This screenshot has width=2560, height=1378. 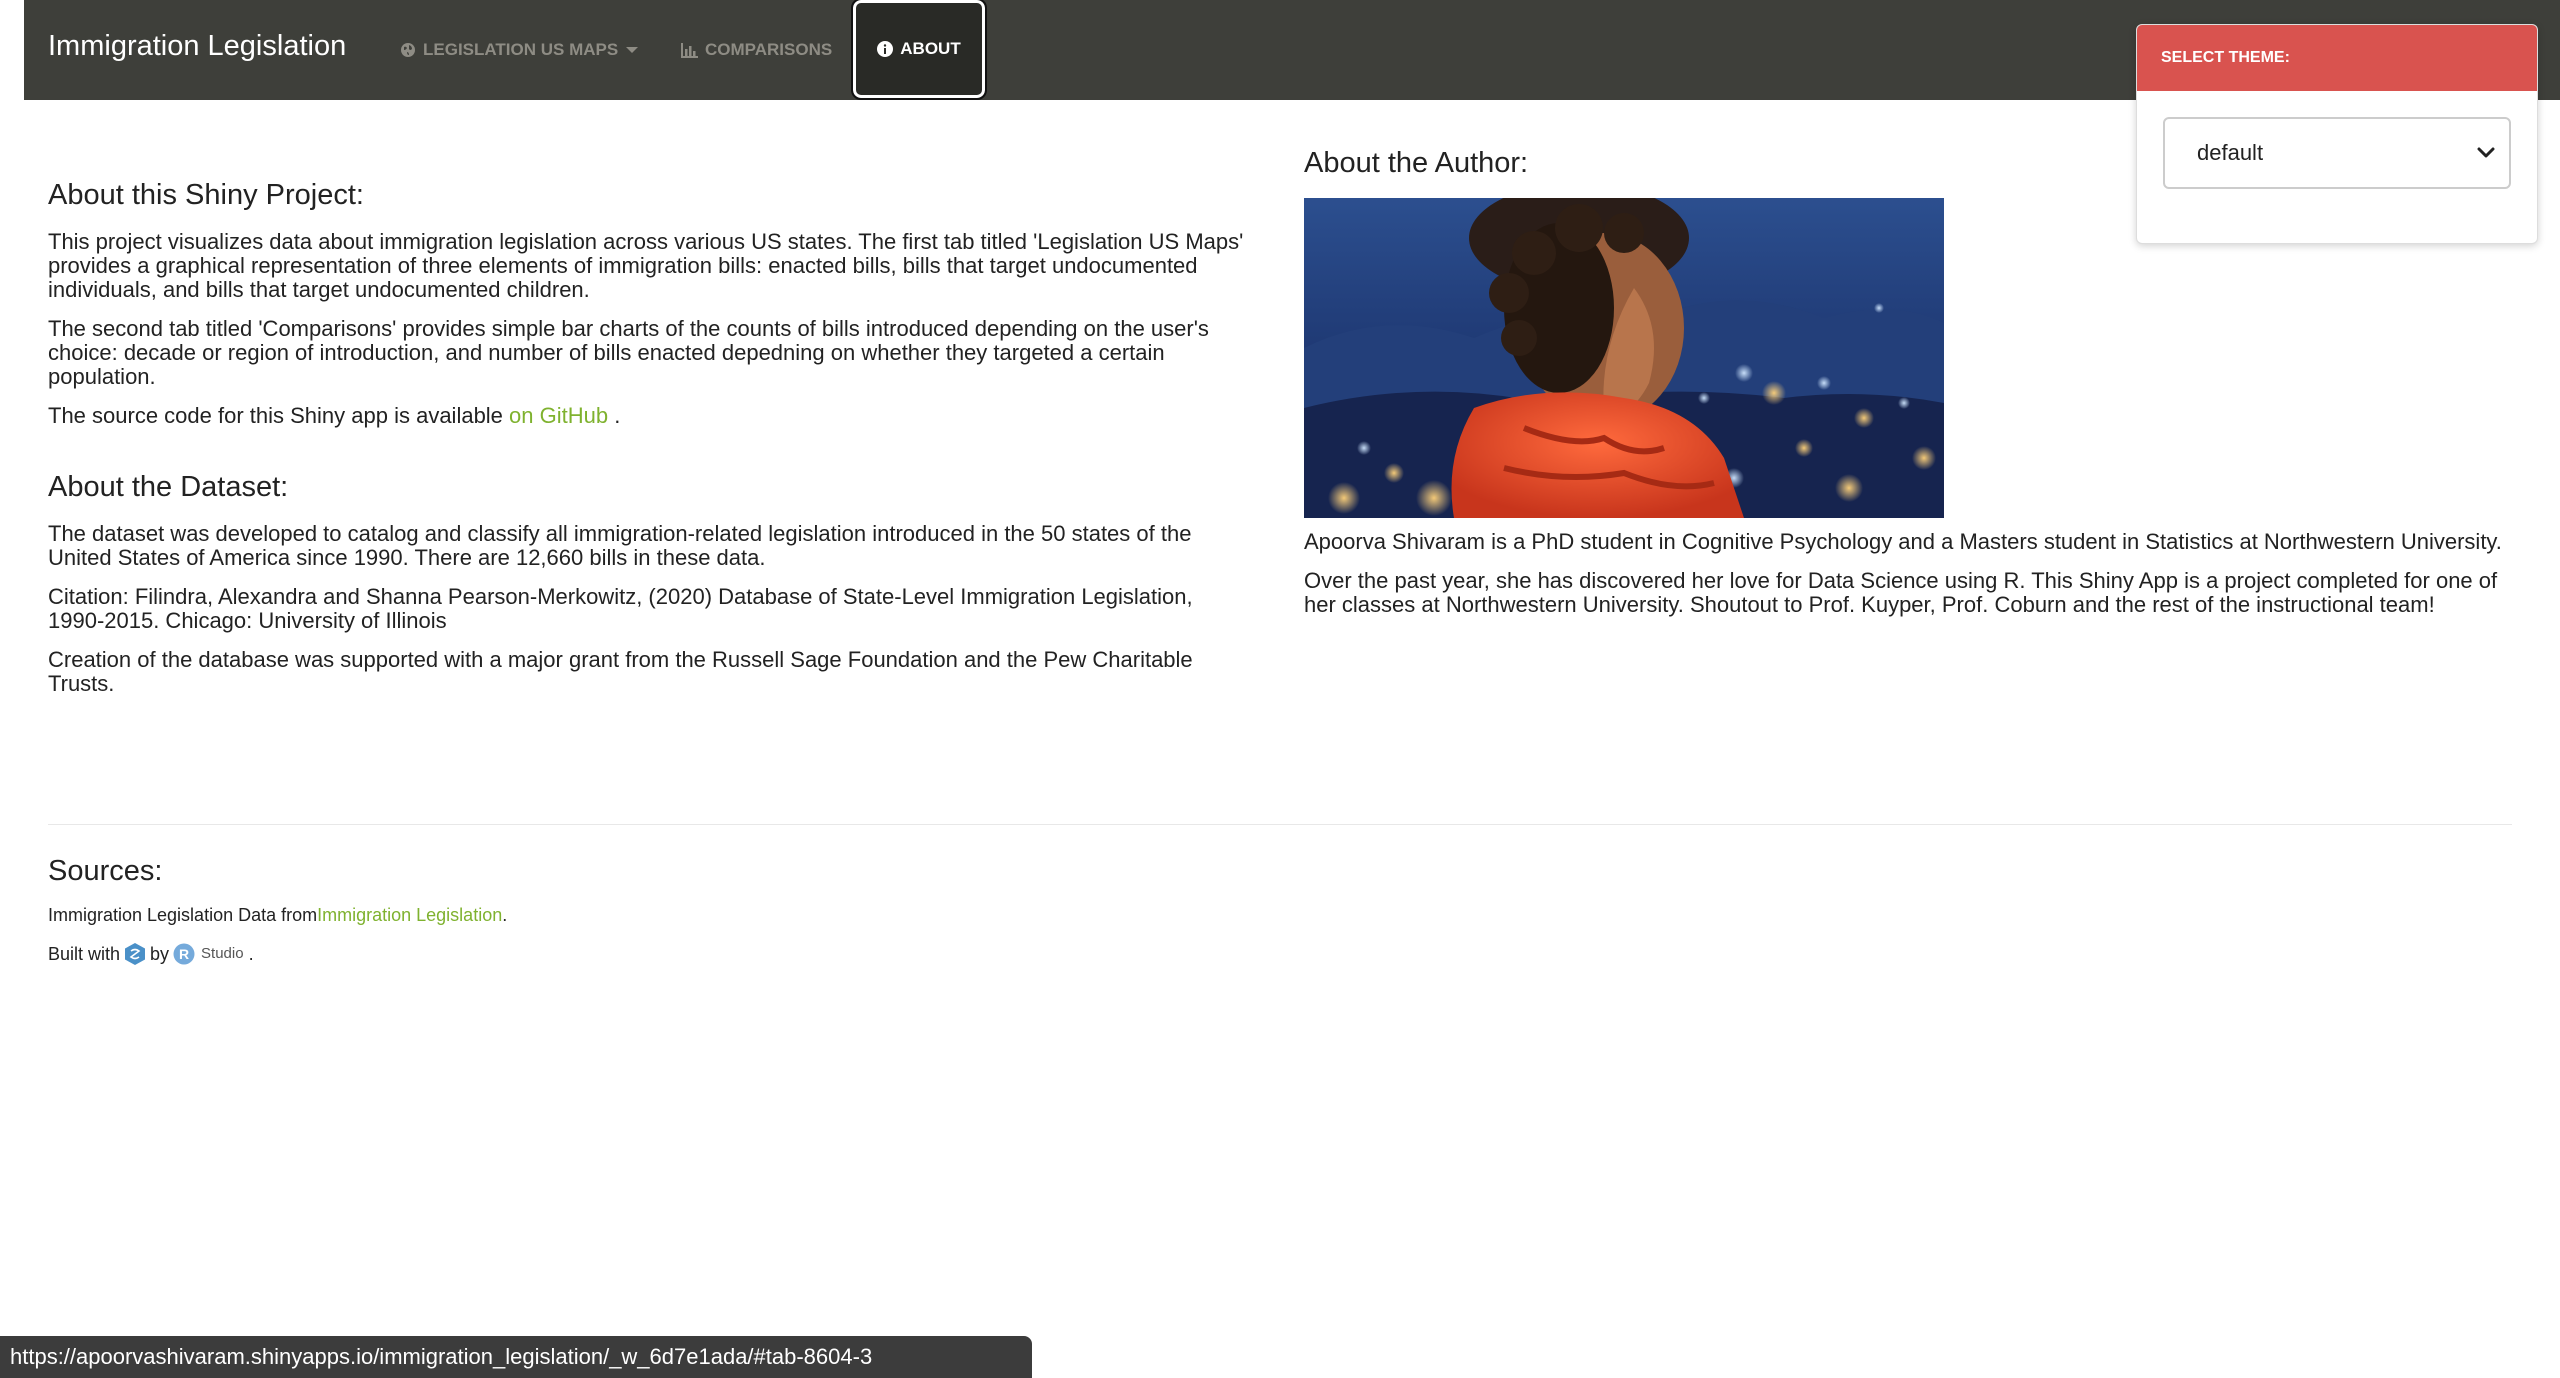 I want to click on theme-select-value: default, so click(x=2230, y=152).